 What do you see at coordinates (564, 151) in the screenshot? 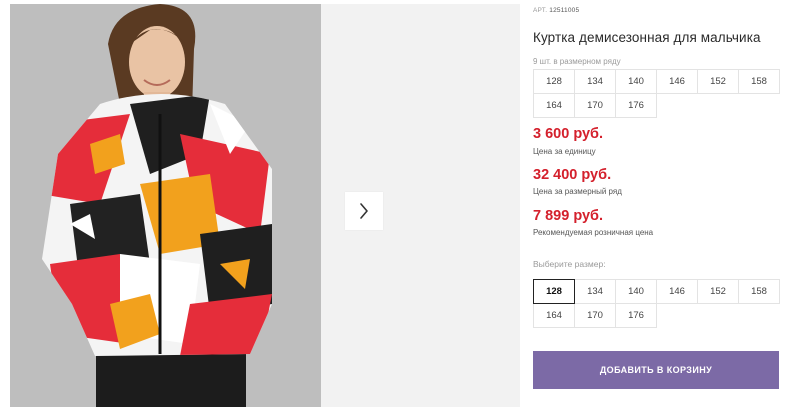
I see `unit-price-caption: Цена за единицу` at bounding box center [564, 151].